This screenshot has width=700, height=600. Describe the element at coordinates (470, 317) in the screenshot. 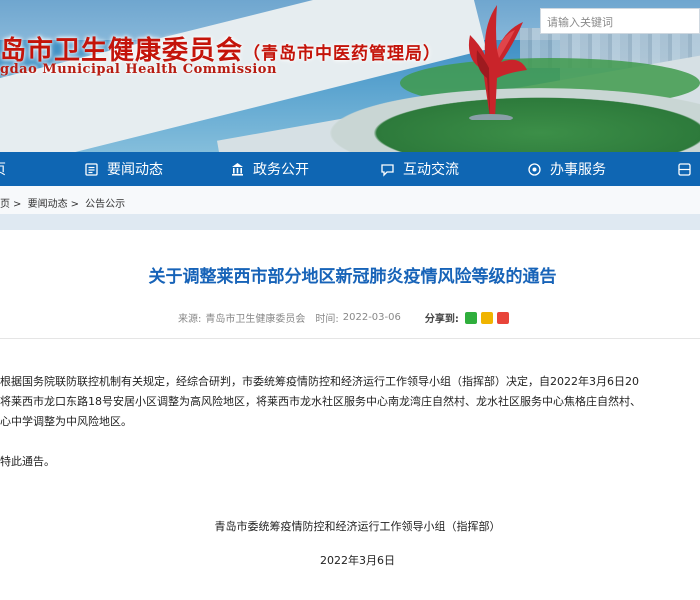

I see `wechat-share-icon` at that location.